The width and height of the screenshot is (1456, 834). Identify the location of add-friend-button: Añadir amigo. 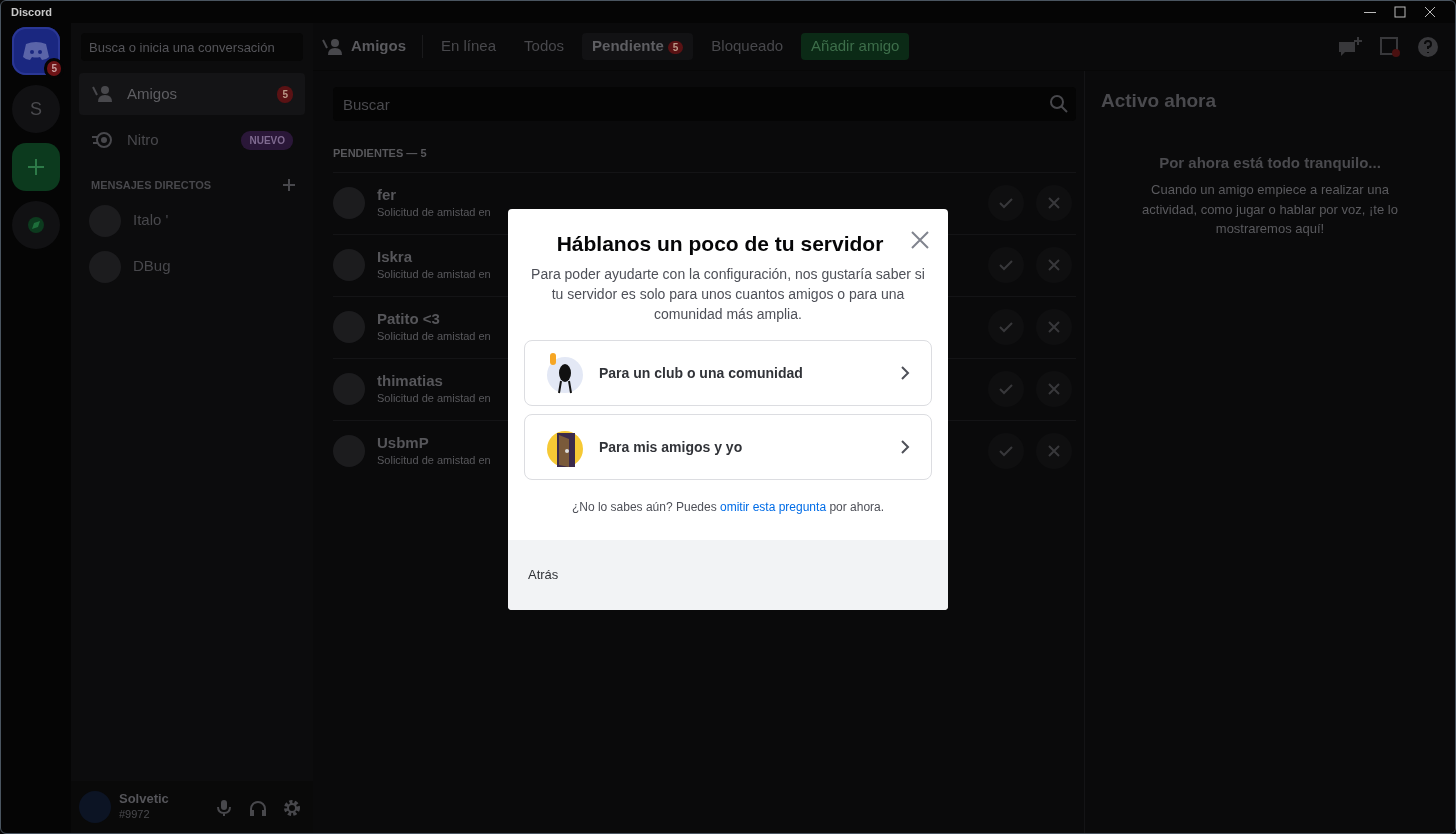
(855, 46).